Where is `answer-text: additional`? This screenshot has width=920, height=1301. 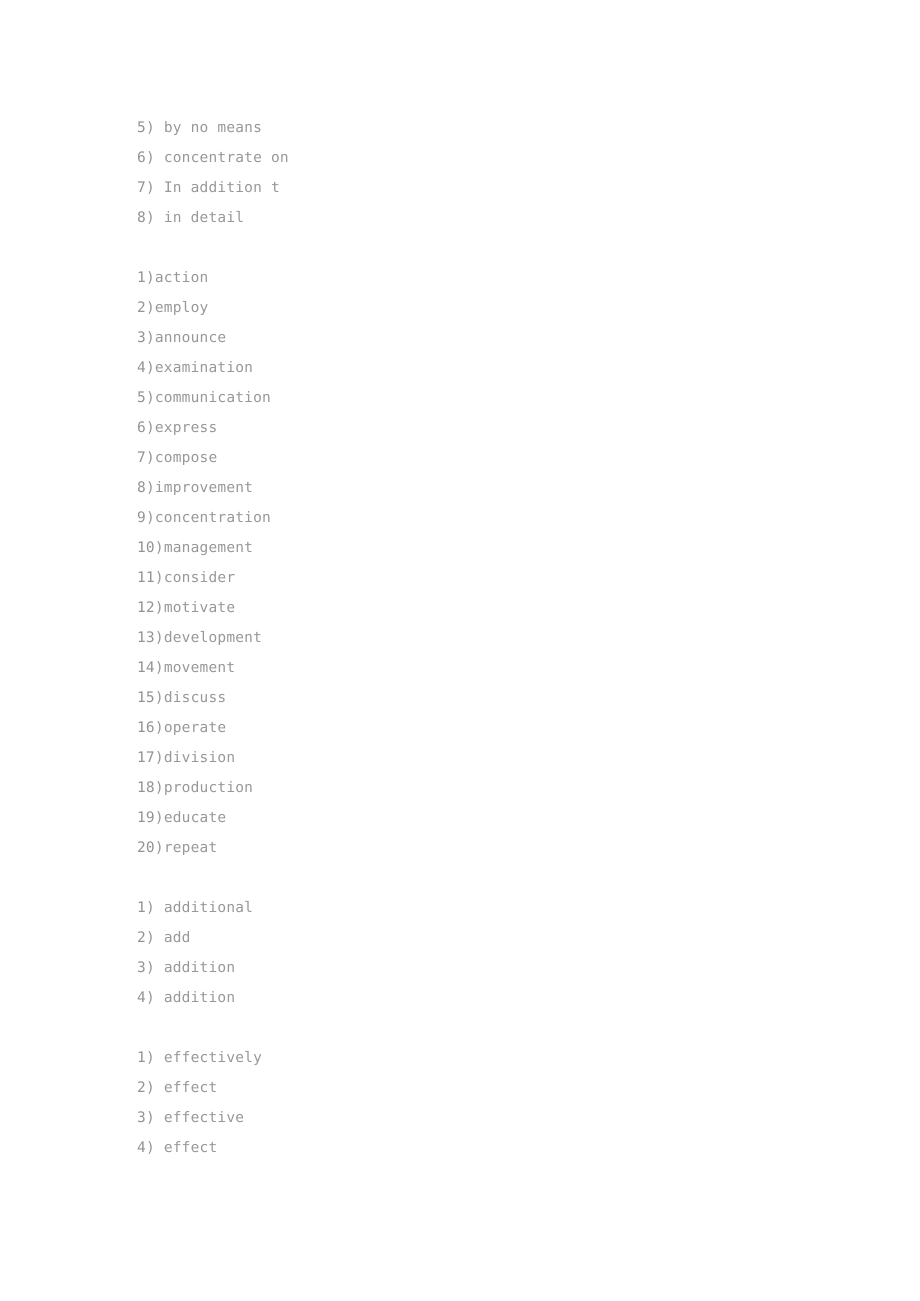
answer-text: additional is located at coordinates (208, 908).